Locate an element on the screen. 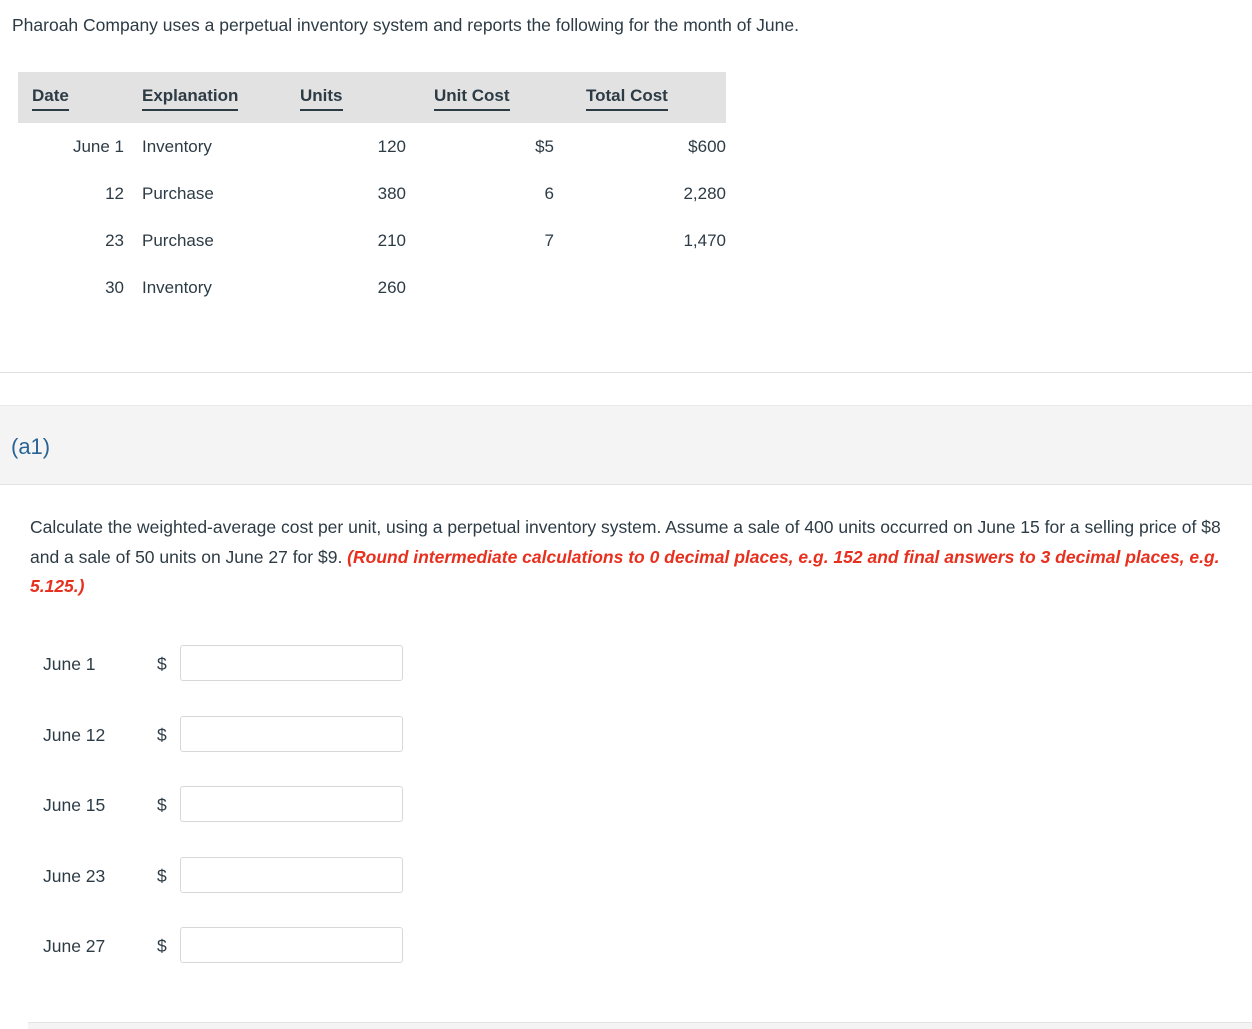 The image size is (1252, 1029). cell-unit-cost: 7 is located at coordinates (480, 240).